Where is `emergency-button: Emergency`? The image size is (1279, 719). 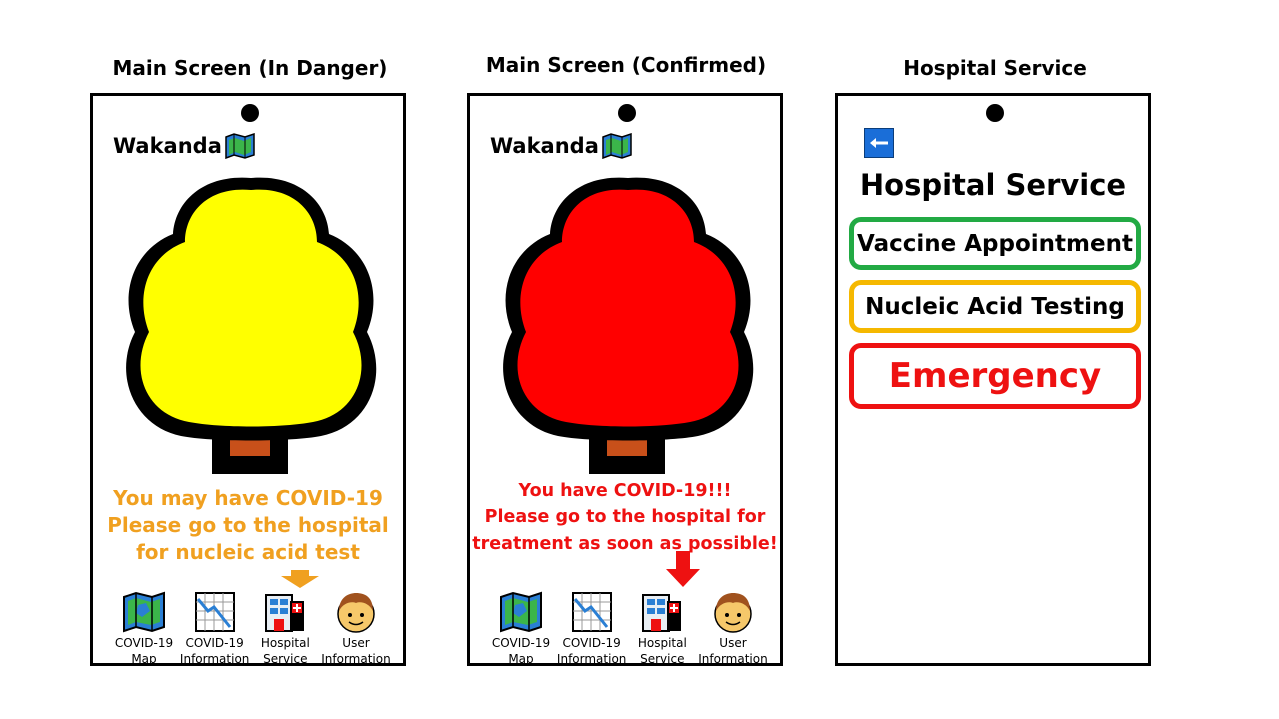
emergency-button: Emergency is located at coordinates (995, 376).